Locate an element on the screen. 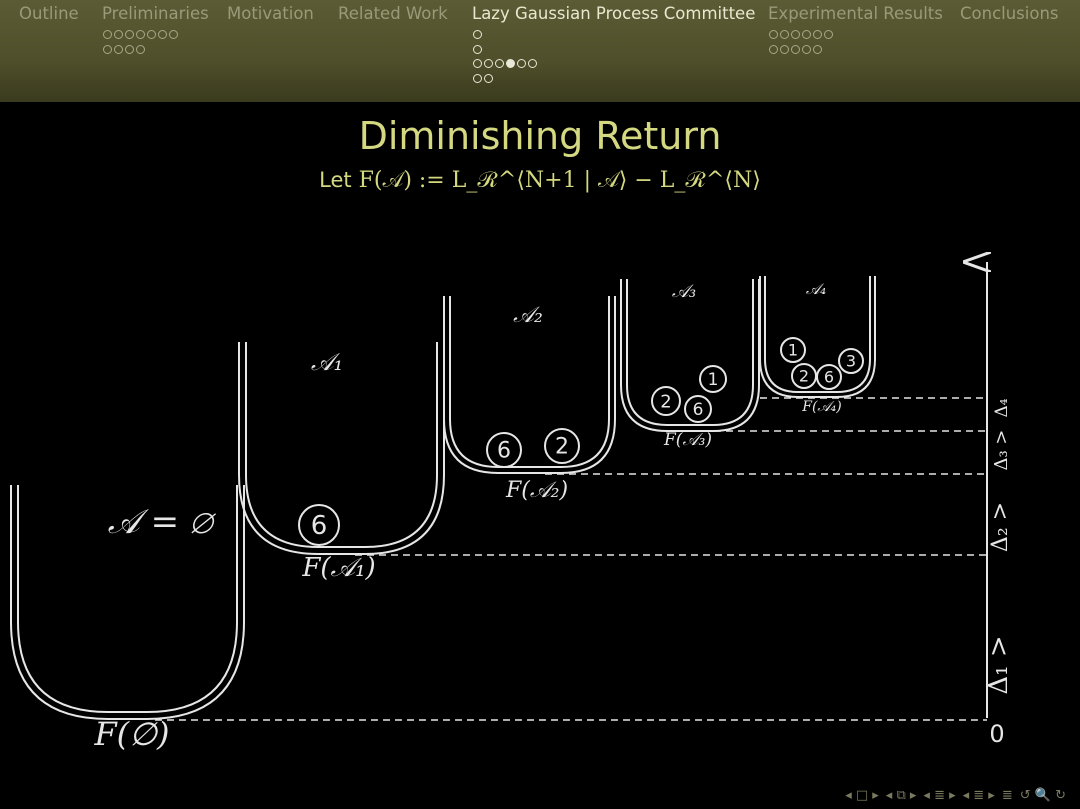 This screenshot has width=1080, height=809. set-label-0: 𝒜 = ∅ is located at coordinates (162, 522).